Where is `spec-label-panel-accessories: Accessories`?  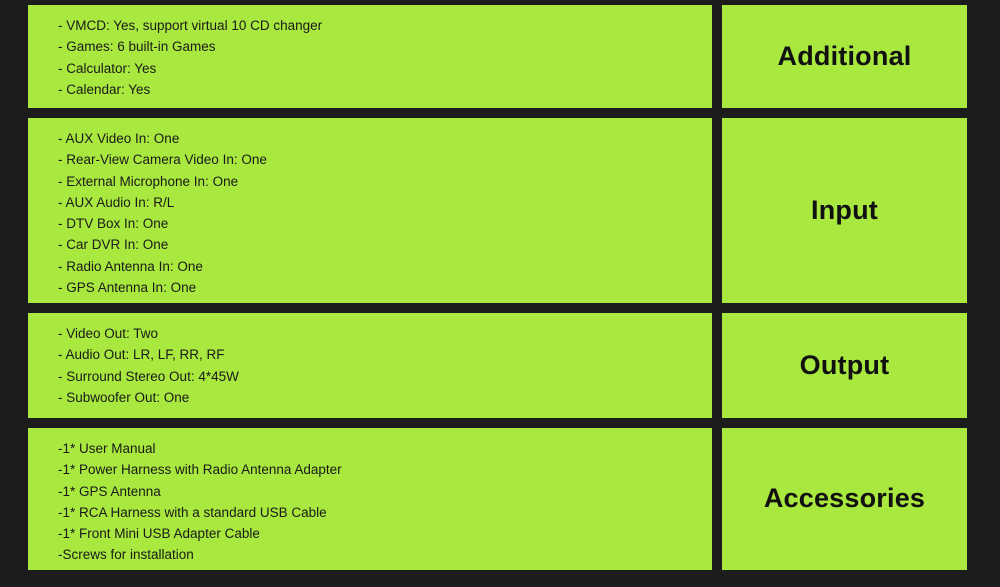 spec-label-panel-accessories: Accessories is located at coordinates (844, 499).